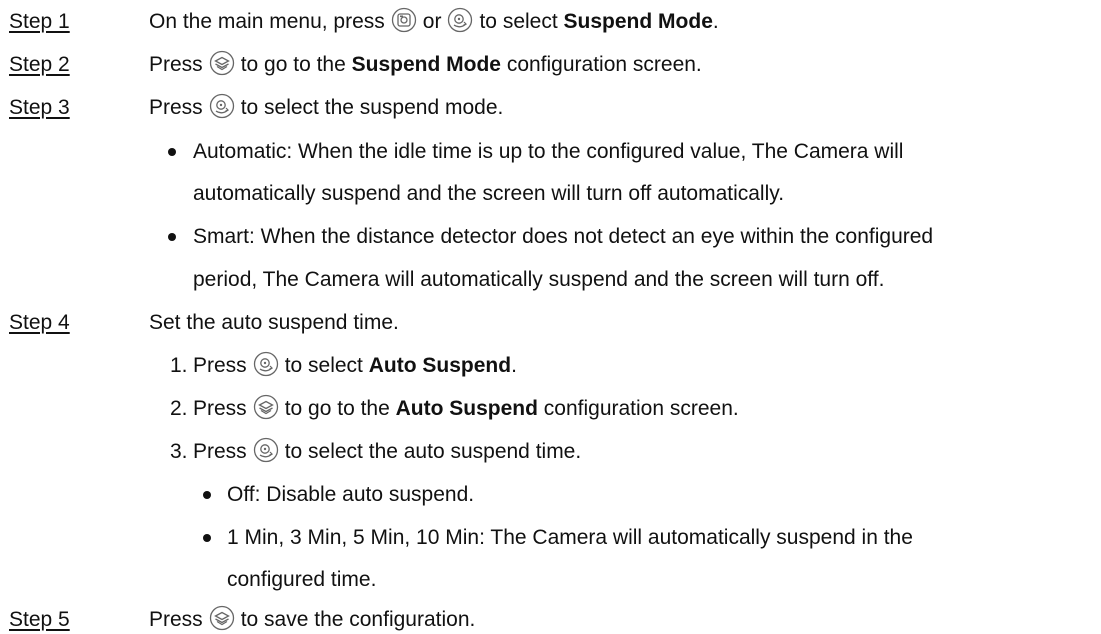  What do you see at coordinates (323, 365) in the screenshot?
I see `substep-1-text-post: to select` at bounding box center [323, 365].